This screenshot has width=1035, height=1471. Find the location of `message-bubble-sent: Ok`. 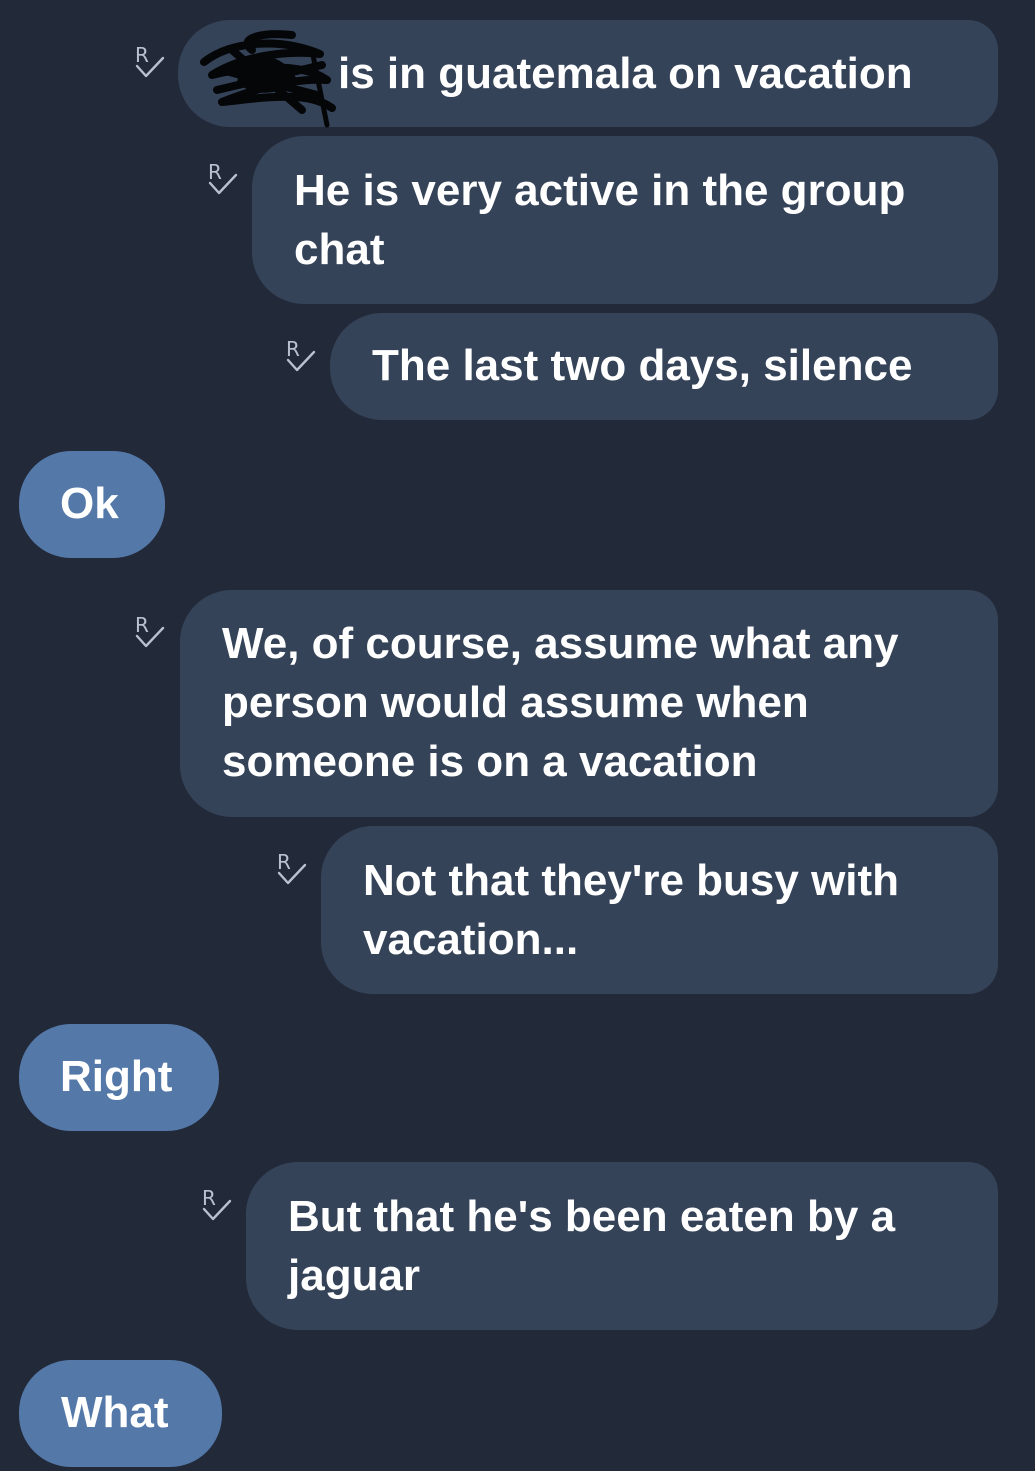

message-bubble-sent: Ok is located at coordinates (92, 504).